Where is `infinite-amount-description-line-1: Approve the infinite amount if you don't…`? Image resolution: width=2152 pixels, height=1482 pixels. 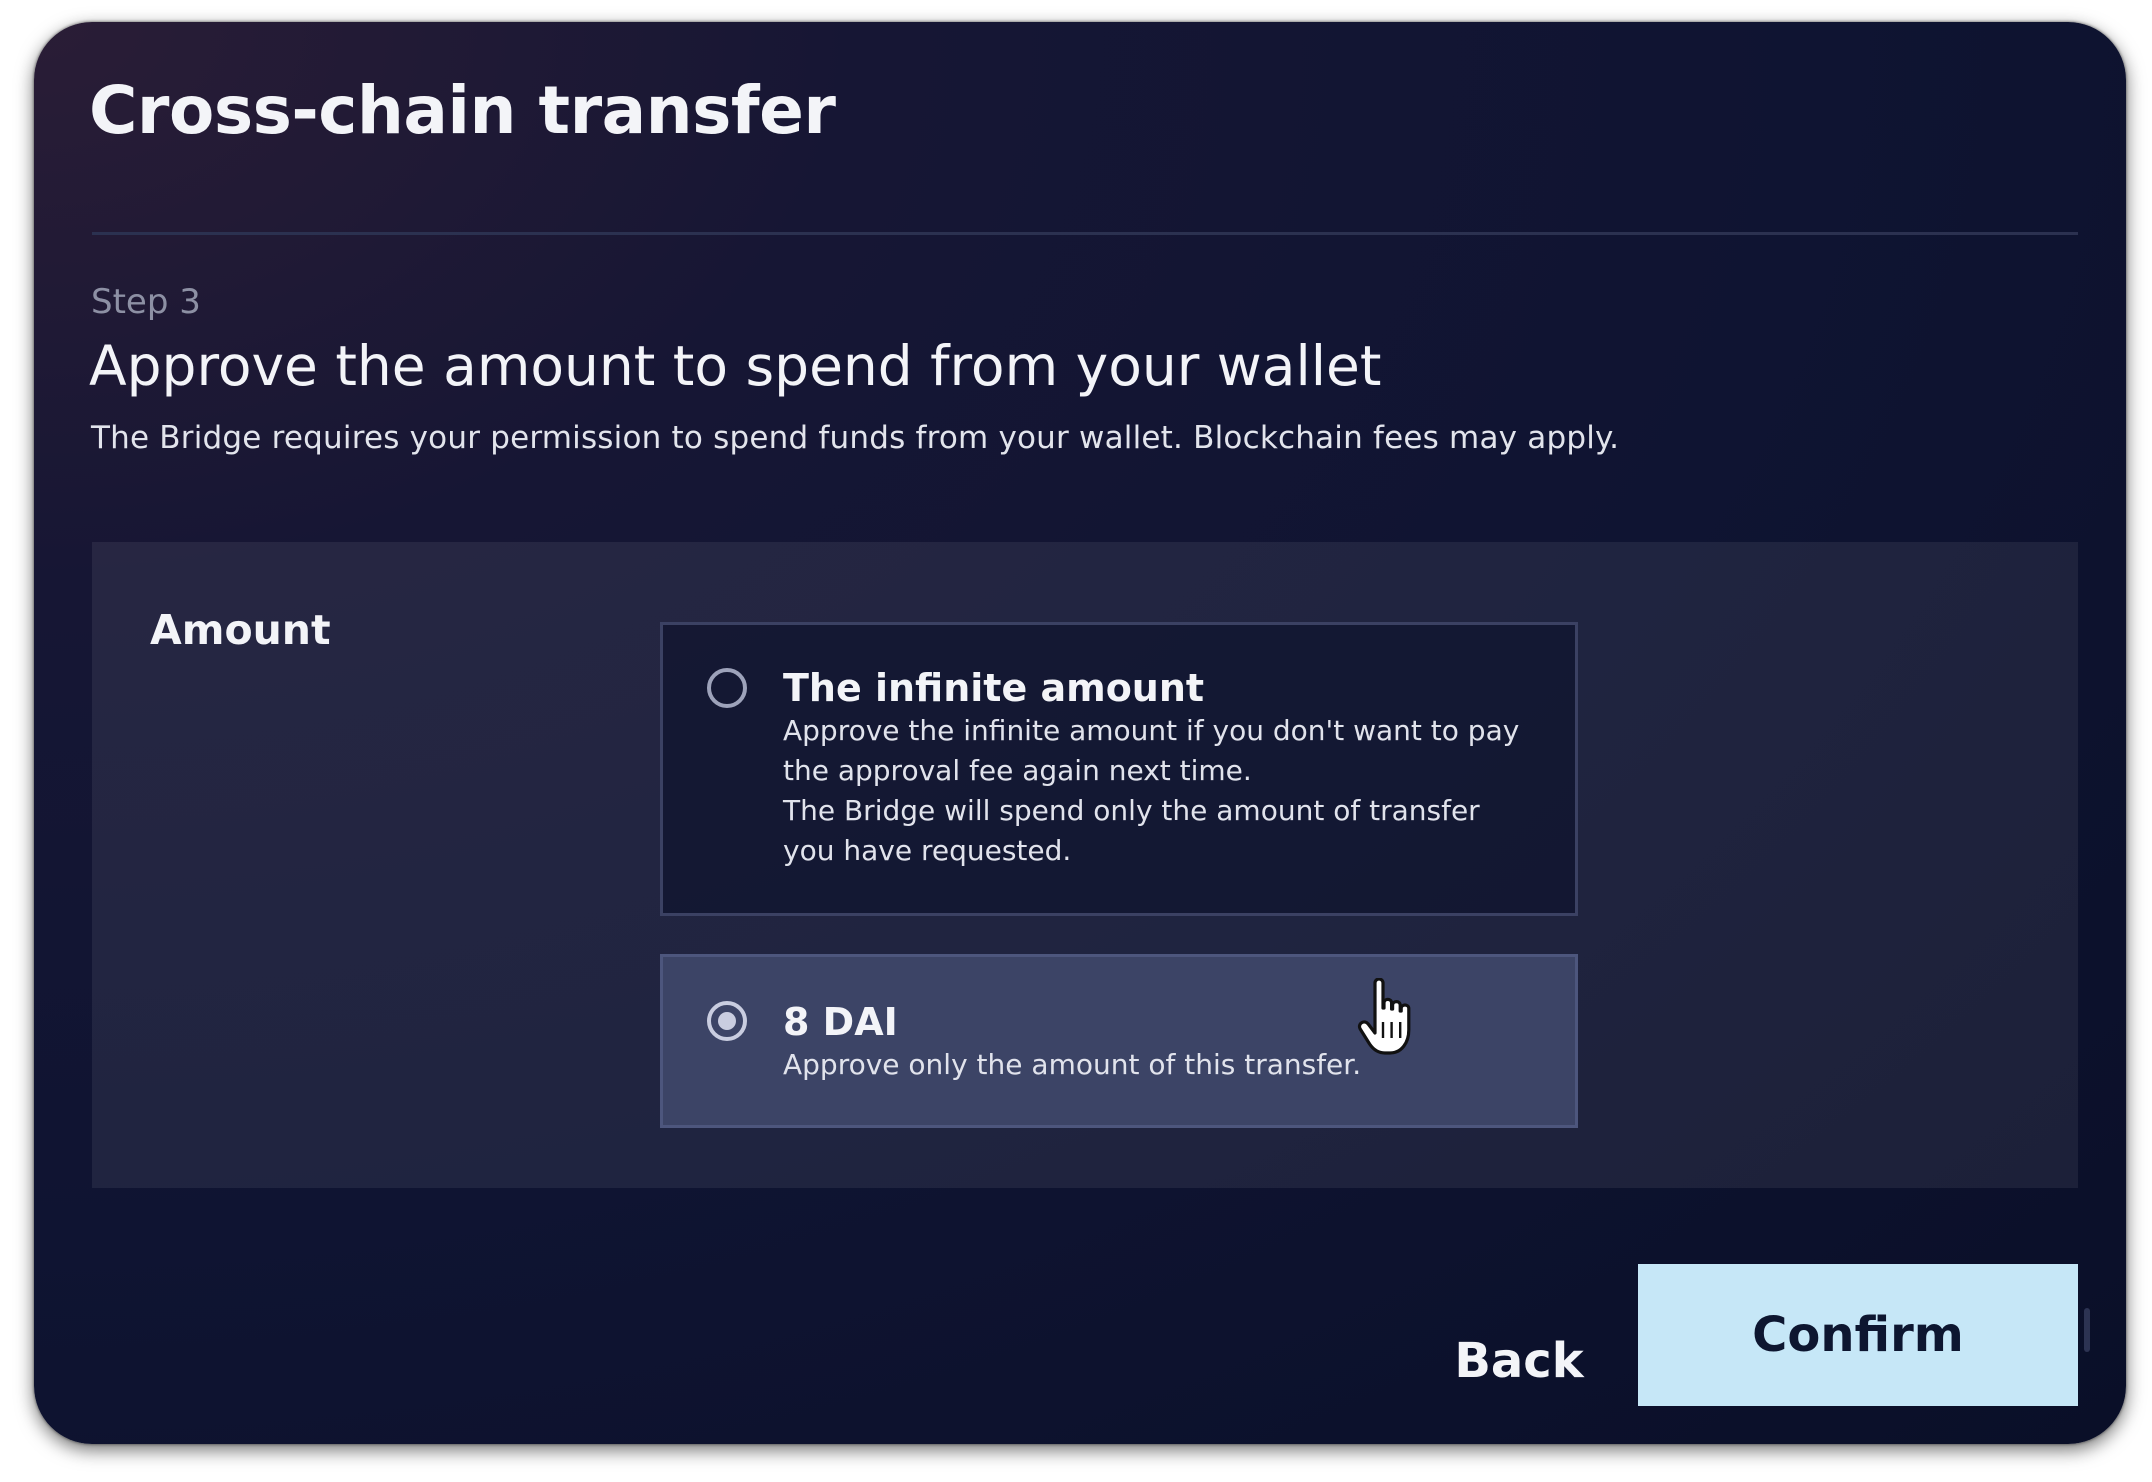 infinite-amount-description-line-1: Approve the infinite amount if you don't… is located at coordinates (1151, 730).